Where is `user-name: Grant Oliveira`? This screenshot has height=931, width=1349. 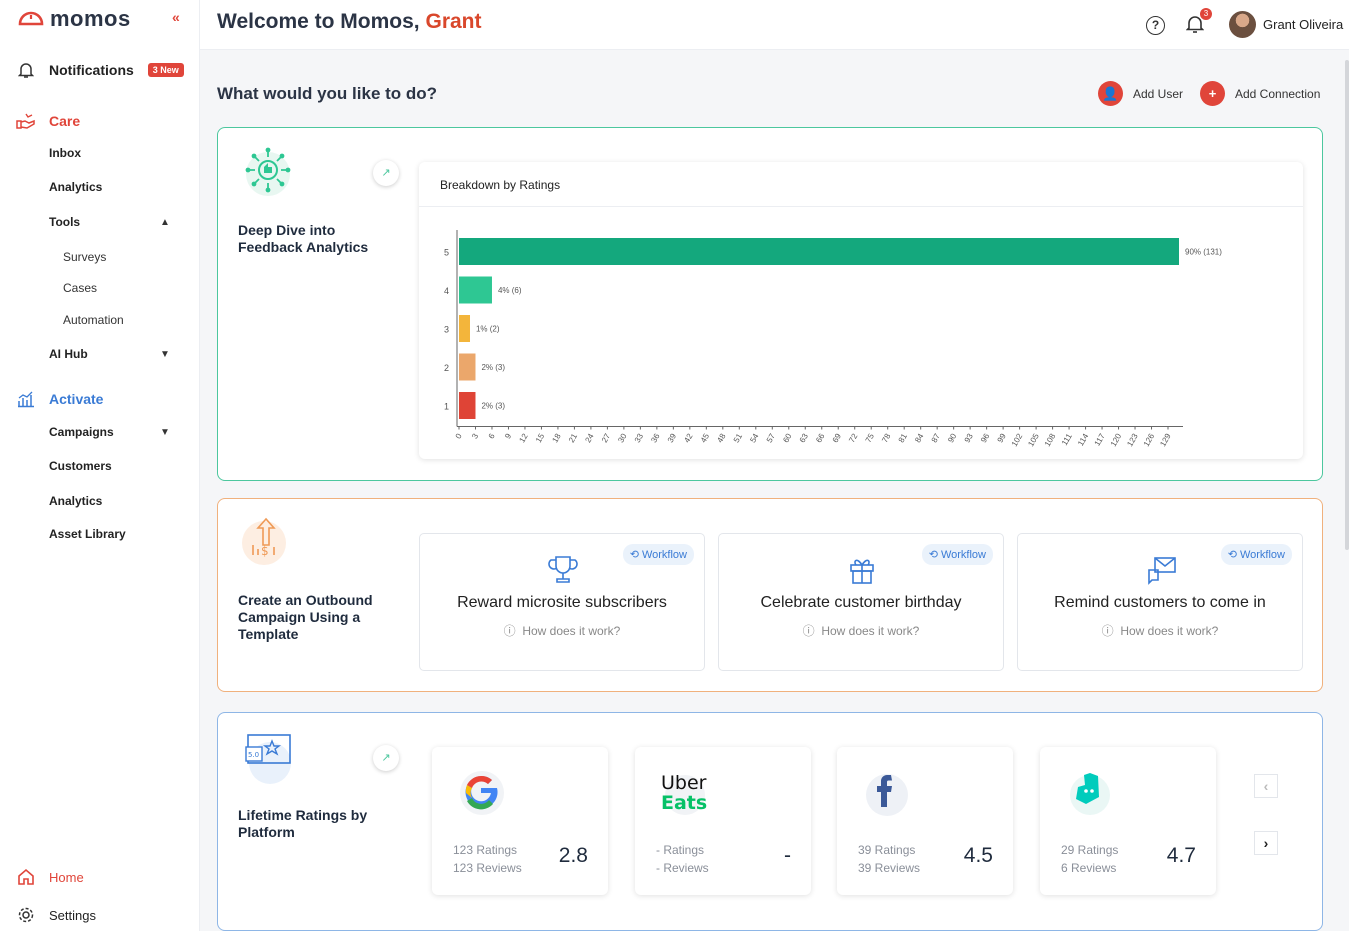
user-name: Grant Oliveira is located at coordinates (1303, 24).